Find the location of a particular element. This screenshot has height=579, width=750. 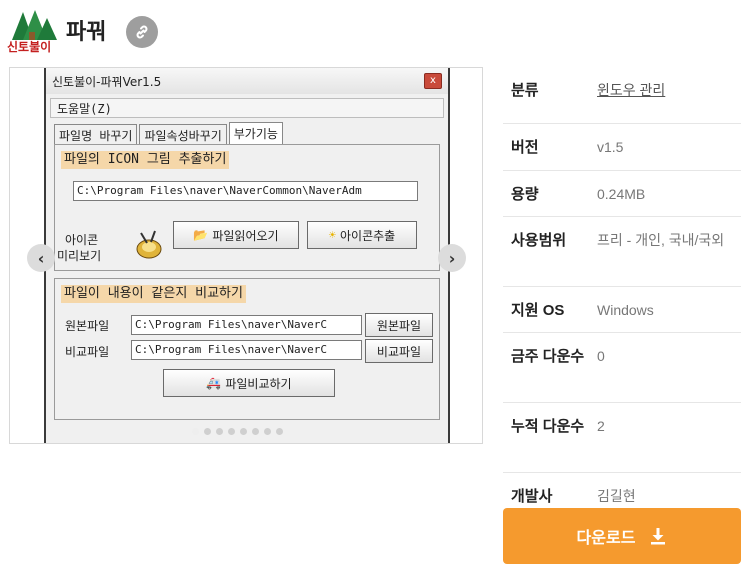

spec-key: 누적 다운수 is located at coordinates (548, 426).